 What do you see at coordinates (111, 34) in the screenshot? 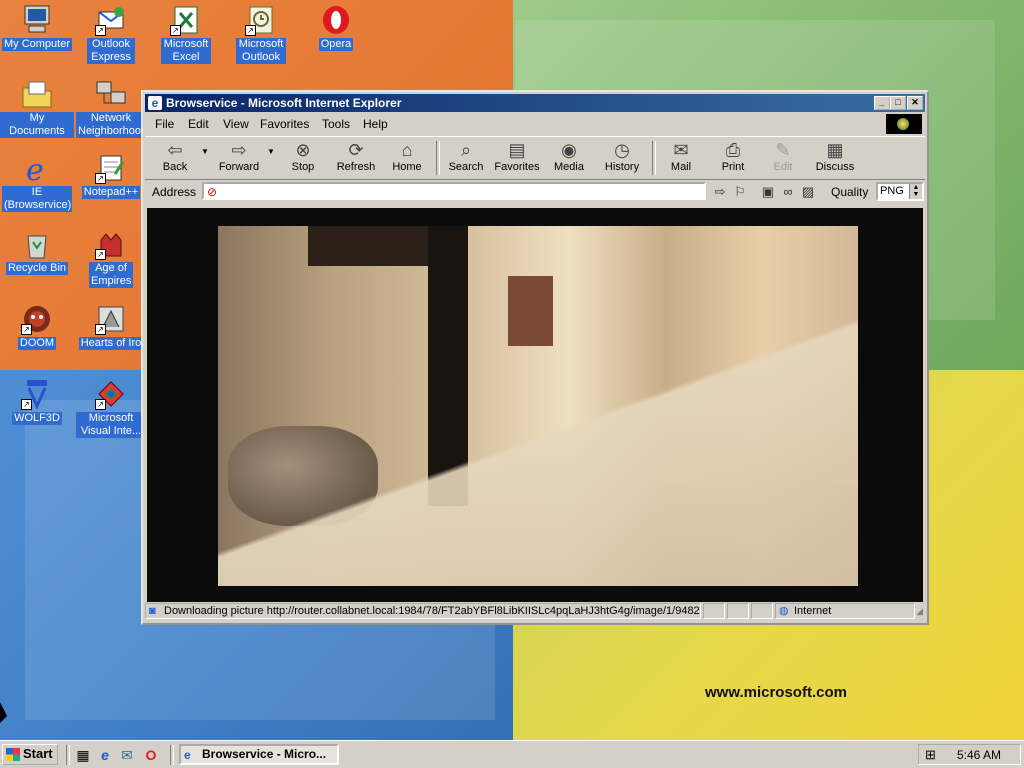
I see `desktop-icon-outlook-express: ↗ Outlook Express` at bounding box center [111, 34].